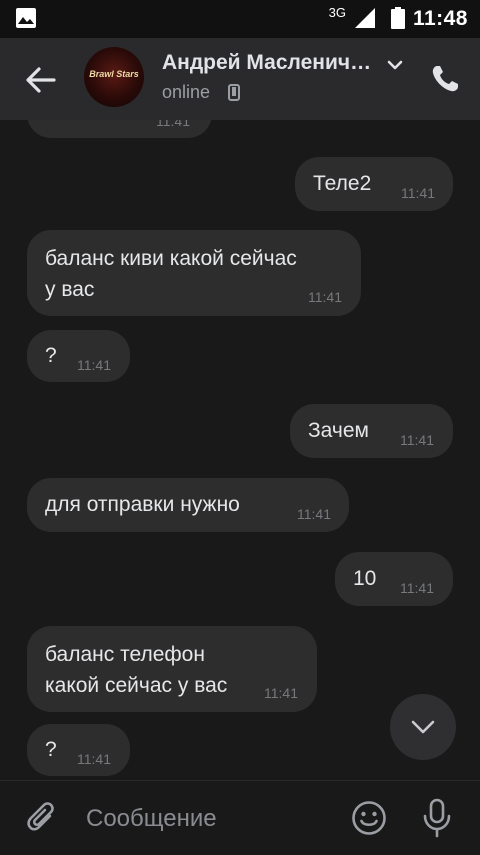  Describe the element at coordinates (41, 80) in the screenshot. I see `arrow-left-icon` at that location.